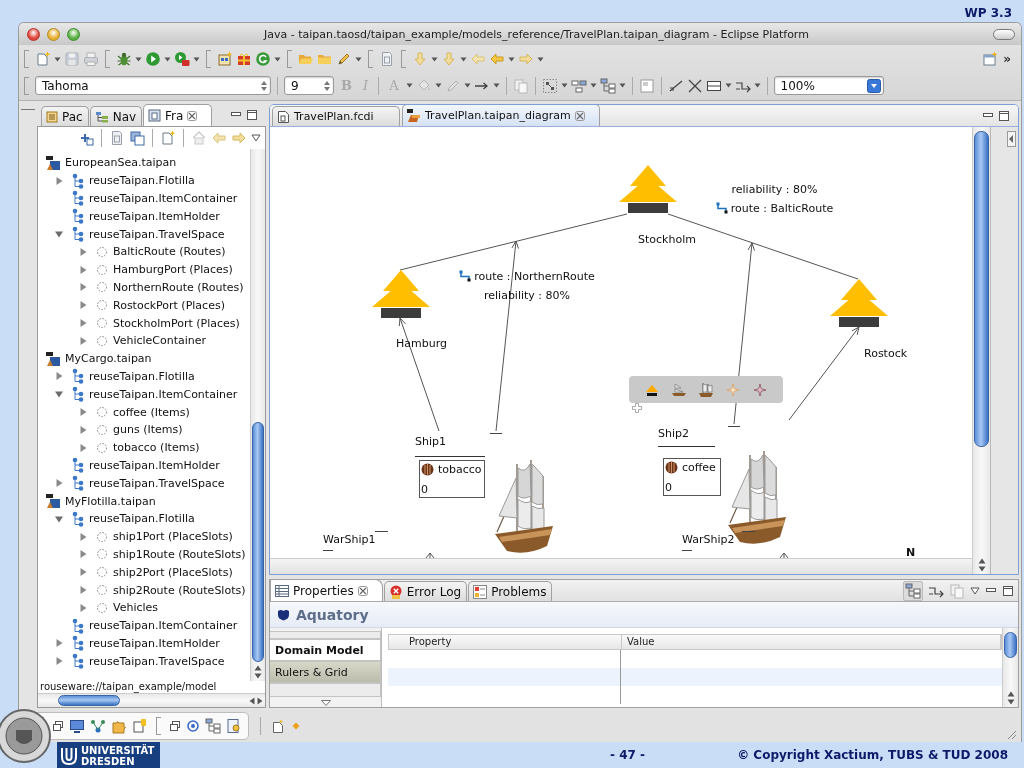  What do you see at coordinates (162, 554) in the screenshot?
I see `tree-item: ship1Route (RouteSlots)` at bounding box center [162, 554].